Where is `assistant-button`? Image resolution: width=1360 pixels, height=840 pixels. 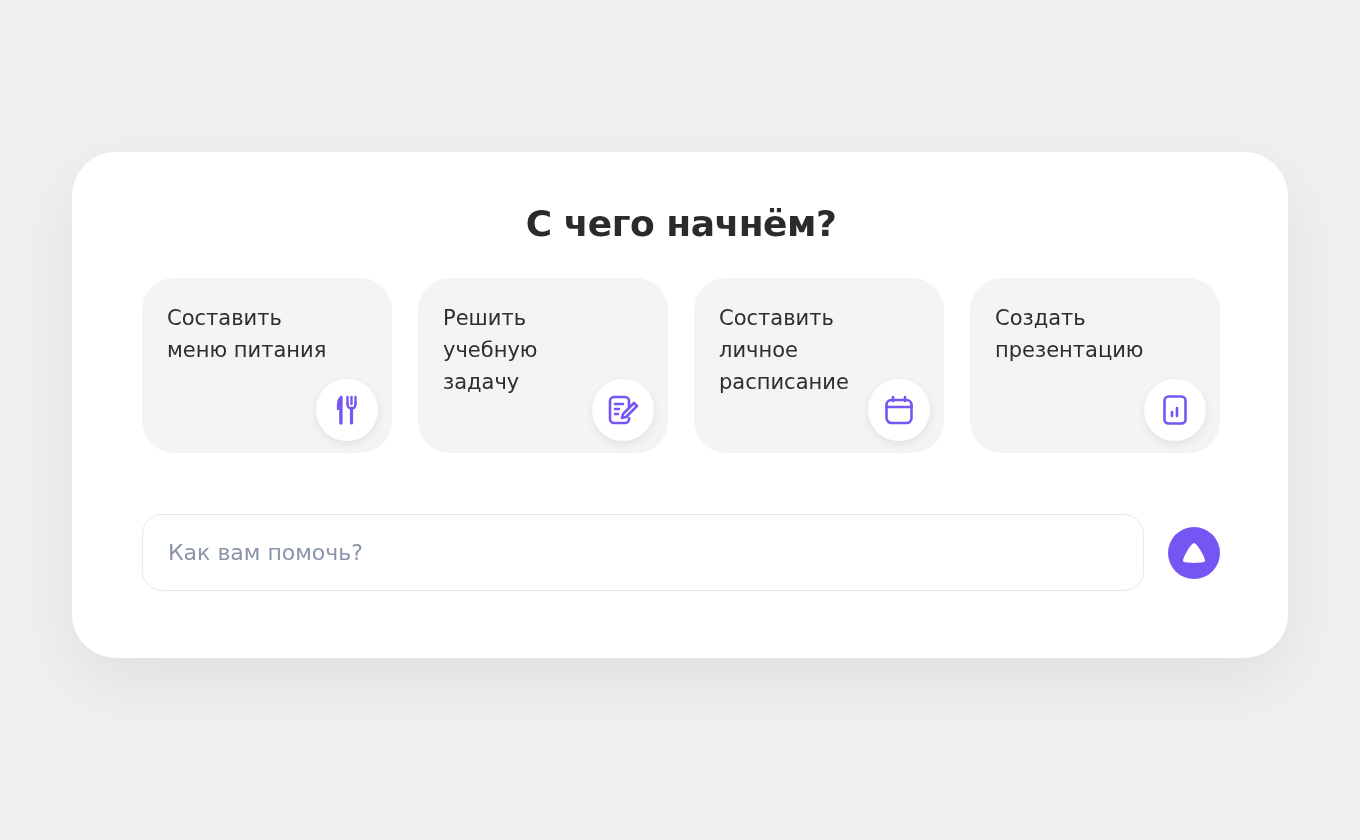 assistant-button is located at coordinates (1194, 552).